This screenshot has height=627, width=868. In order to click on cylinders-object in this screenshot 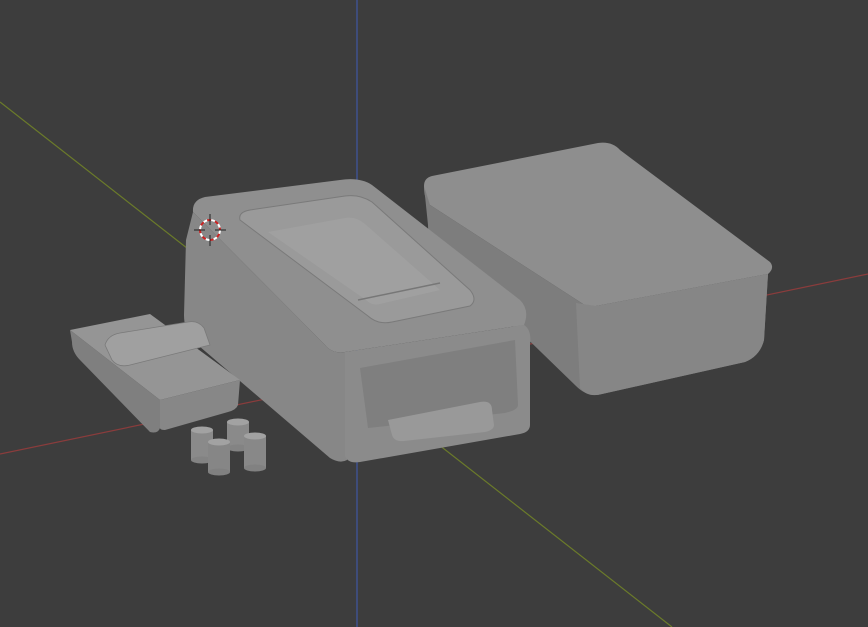, I will do `click(228, 447)`.